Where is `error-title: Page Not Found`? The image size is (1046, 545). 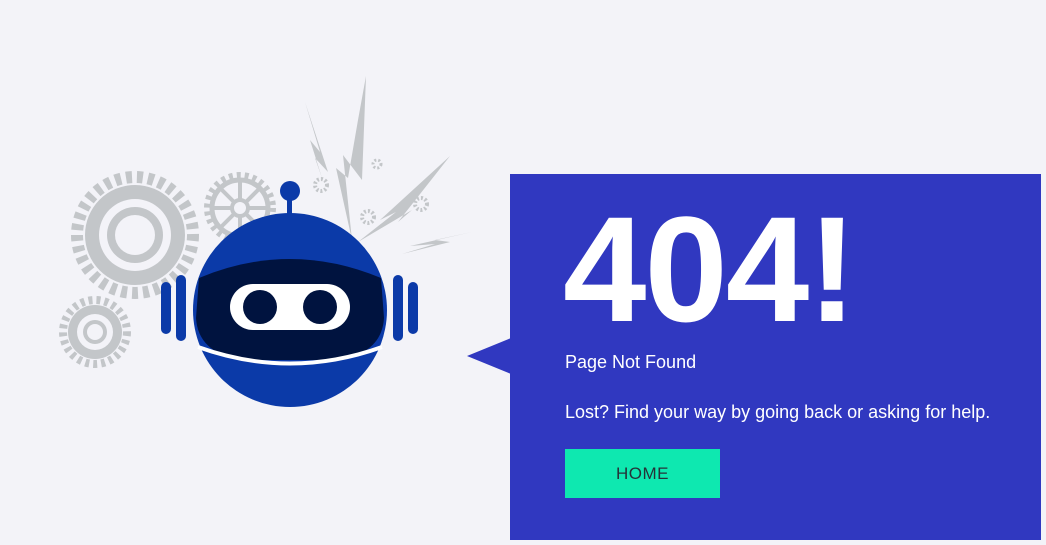
error-title: Page Not Found is located at coordinates (631, 362).